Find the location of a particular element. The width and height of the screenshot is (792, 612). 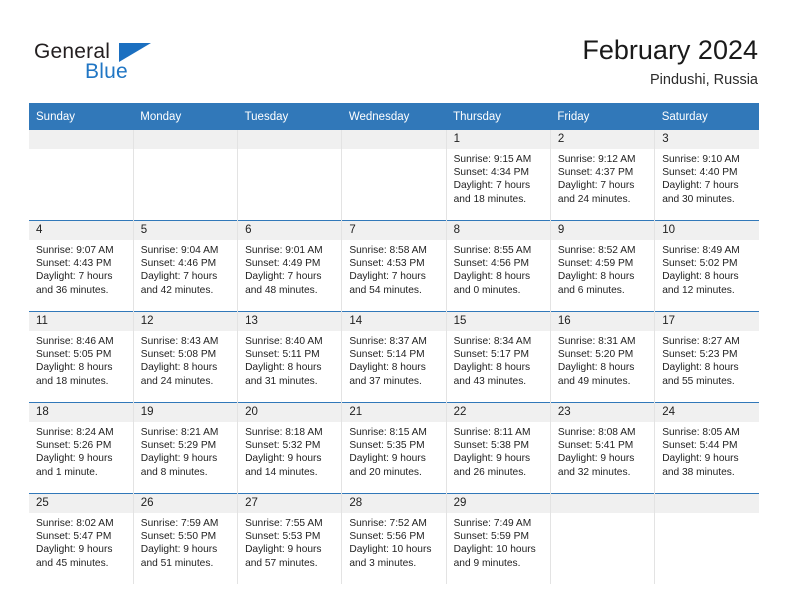

sunrise-text: Sunrise: 8:02 AM is located at coordinates (75, 523).